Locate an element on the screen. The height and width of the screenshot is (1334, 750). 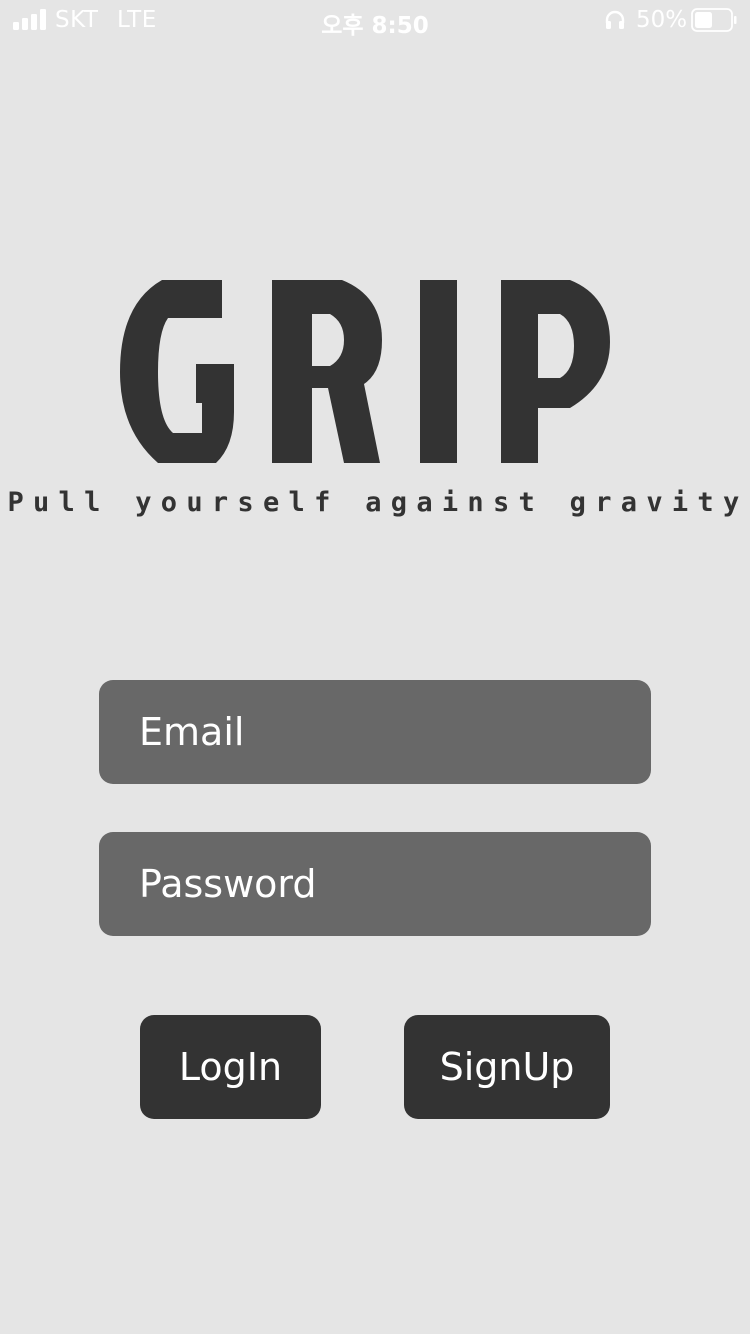
battery-icon is located at coordinates (714, 20).